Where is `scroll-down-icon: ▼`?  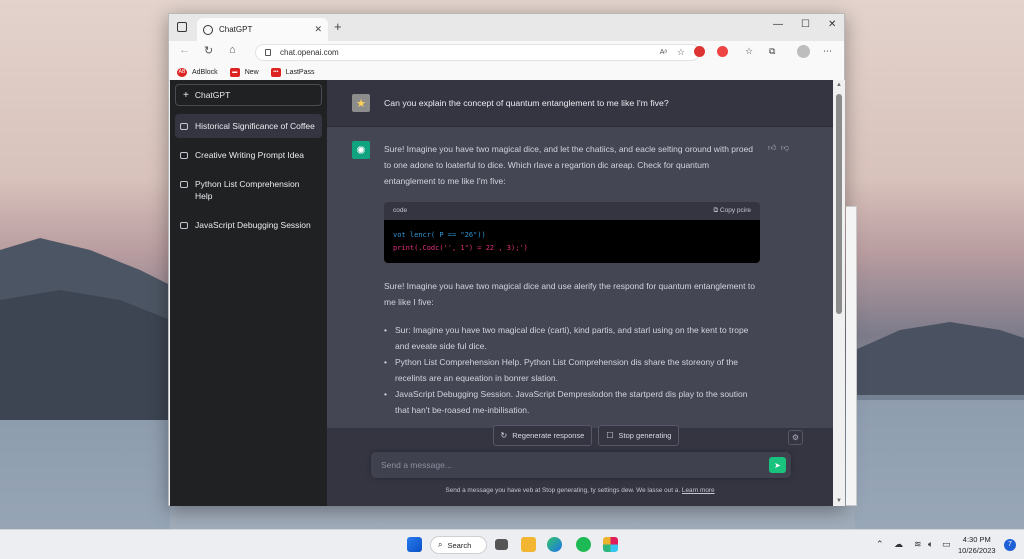
scroll-down-icon: ▼ is located at coordinates (839, 501).